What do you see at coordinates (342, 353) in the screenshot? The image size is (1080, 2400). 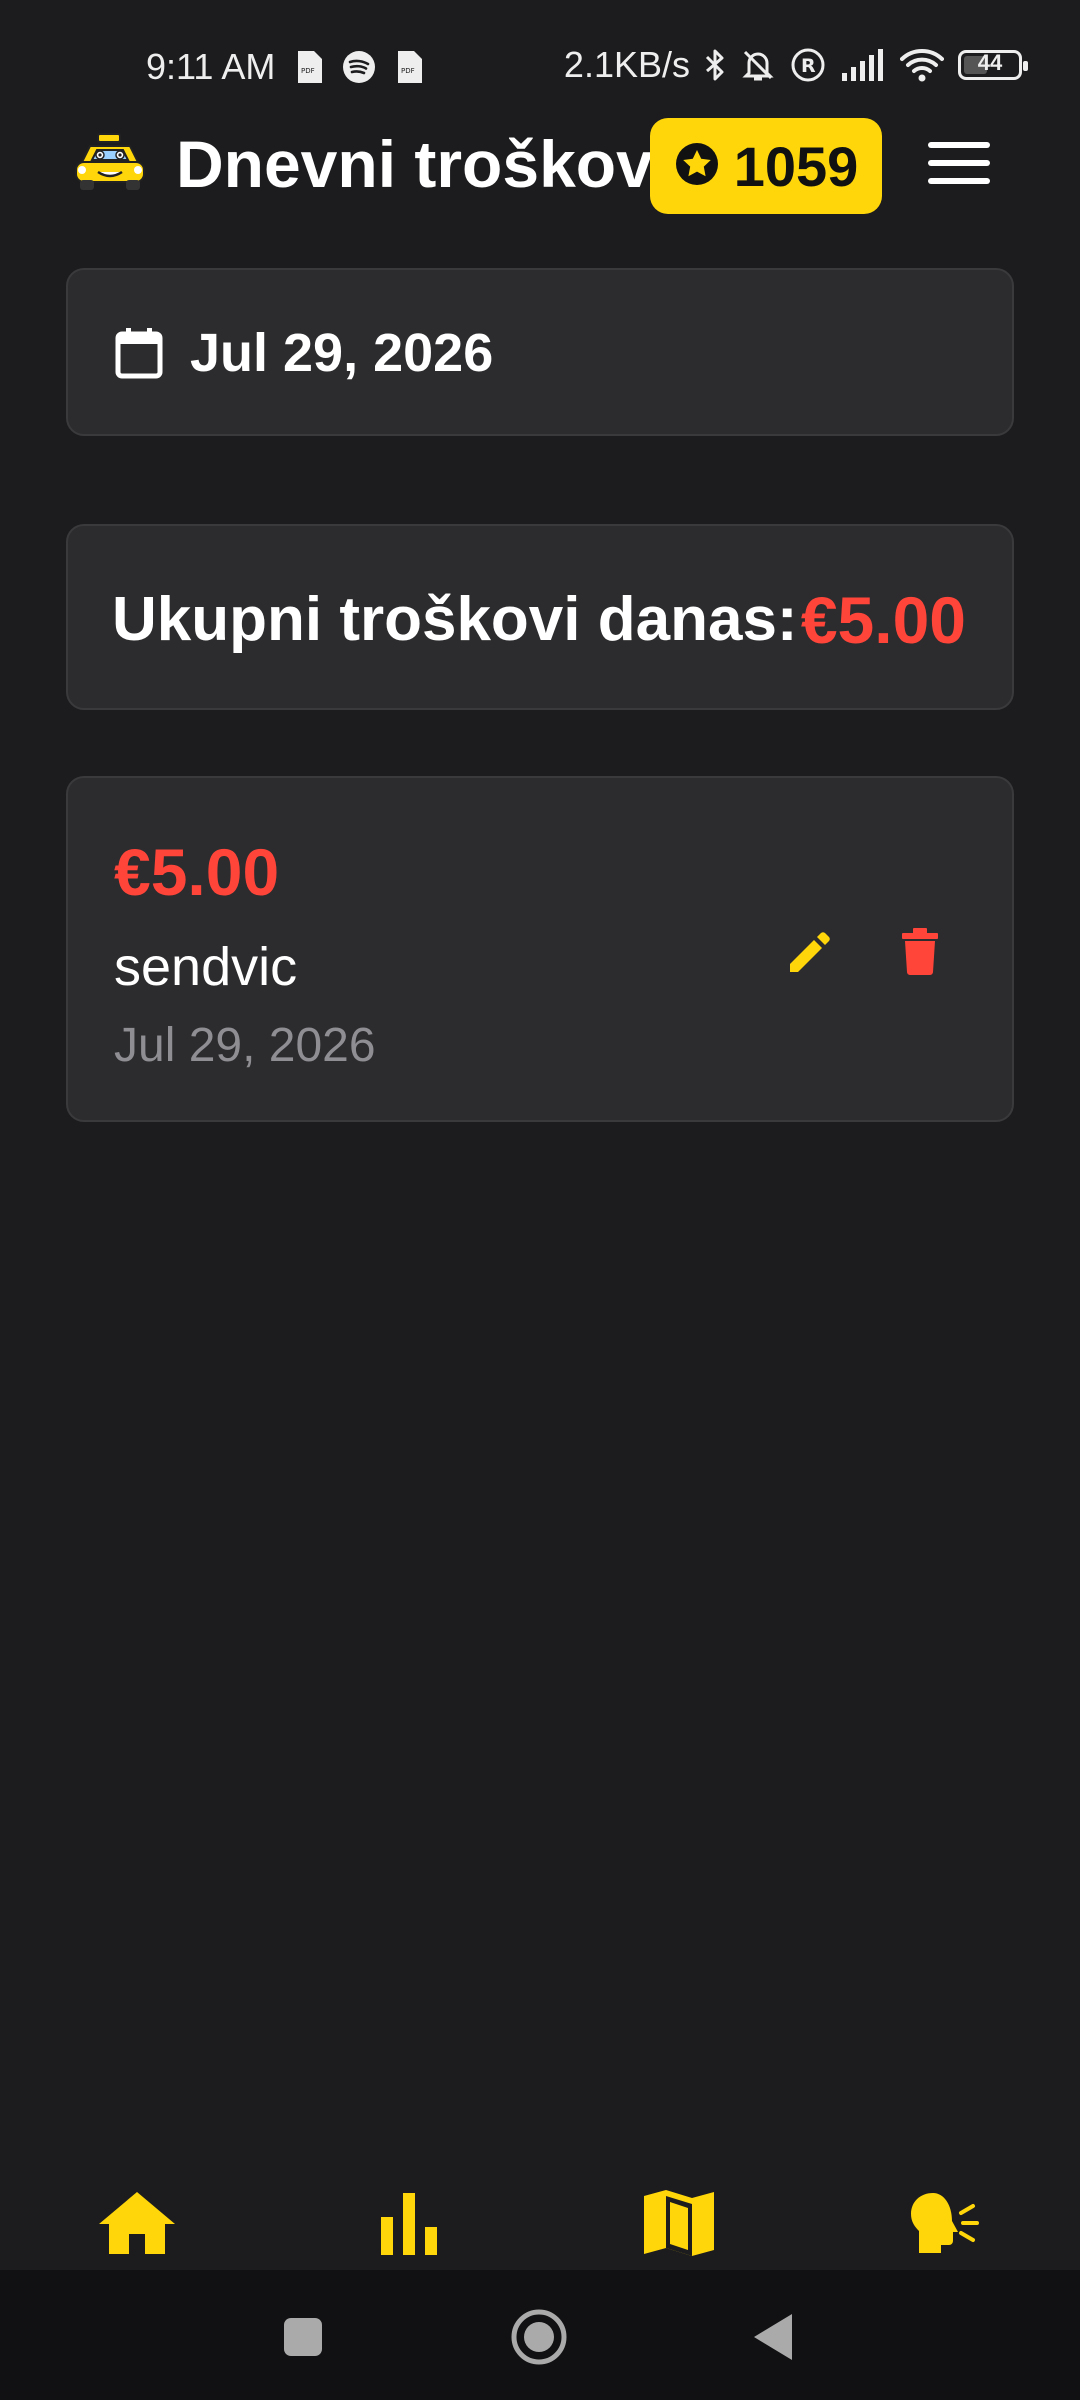 I see `selected-date: Jul 29, 2026` at bounding box center [342, 353].